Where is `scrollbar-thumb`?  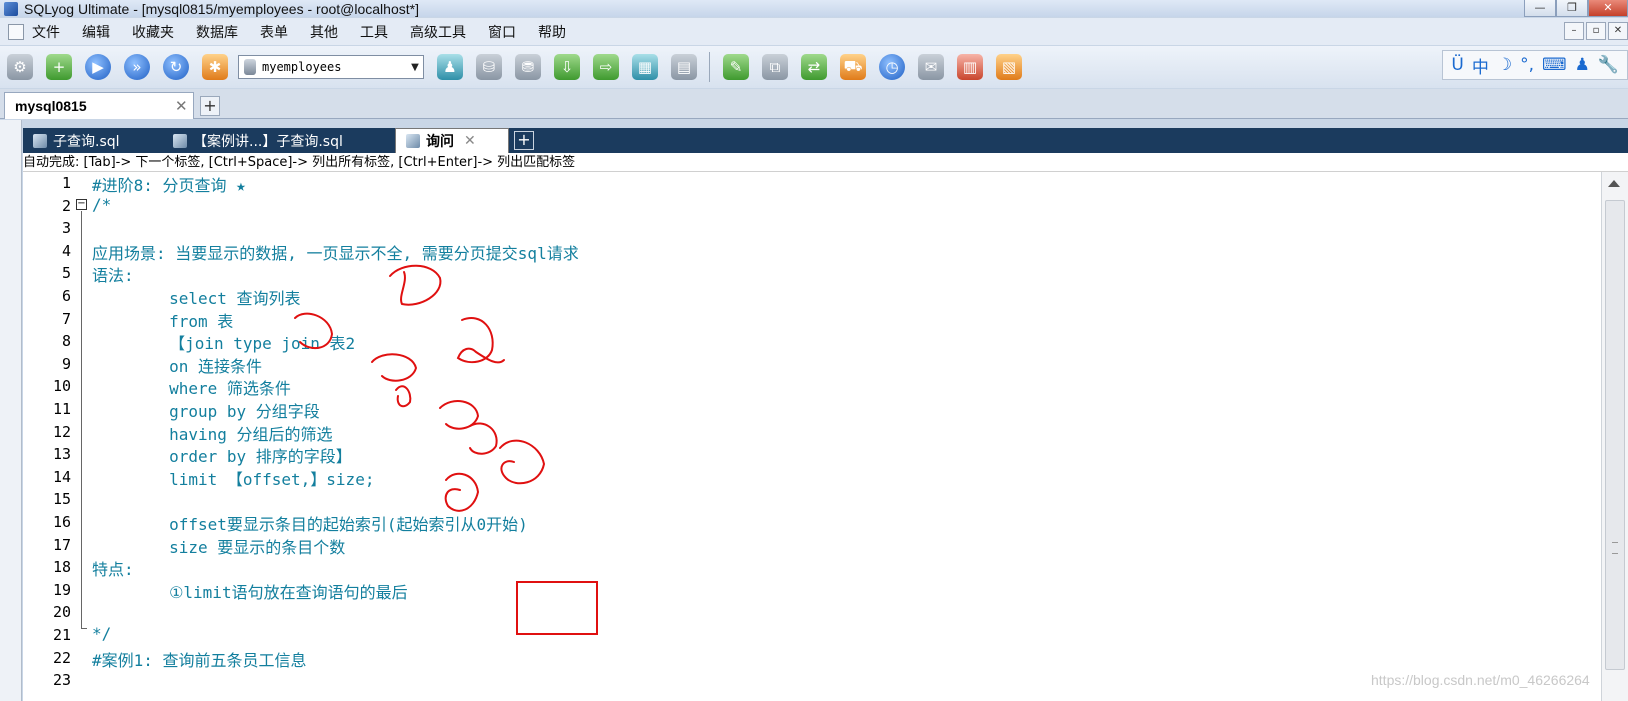 scrollbar-thumb is located at coordinates (1615, 435).